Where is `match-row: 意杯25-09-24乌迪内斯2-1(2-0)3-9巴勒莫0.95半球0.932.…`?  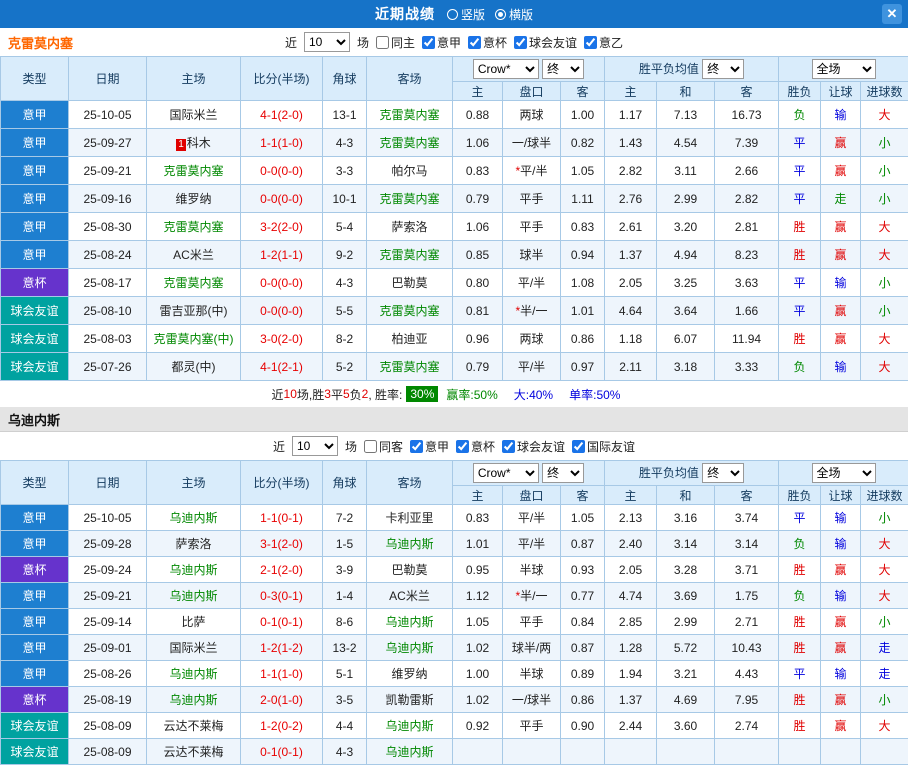
match-row: 意杯25-09-24乌迪内斯2-1(2-0)3-9巴勒莫0.95半球0.932.… is located at coordinates (454, 570).